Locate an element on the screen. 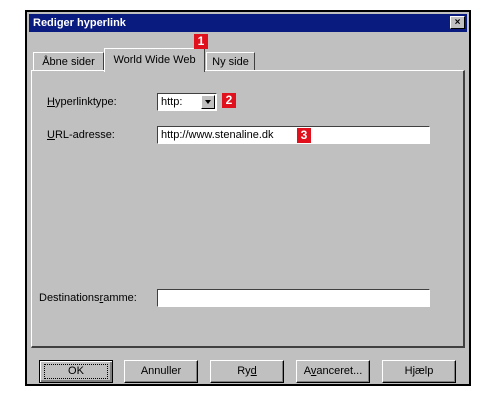  focus-rectangle is located at coordinates (76, 371).